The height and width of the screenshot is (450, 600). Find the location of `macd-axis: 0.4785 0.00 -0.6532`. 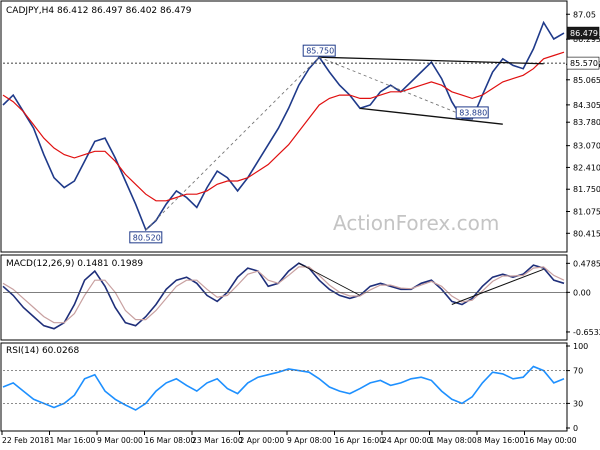

macd-axis: 0.4785 0.00 -0.6532 is located at coordinates (583, 298).